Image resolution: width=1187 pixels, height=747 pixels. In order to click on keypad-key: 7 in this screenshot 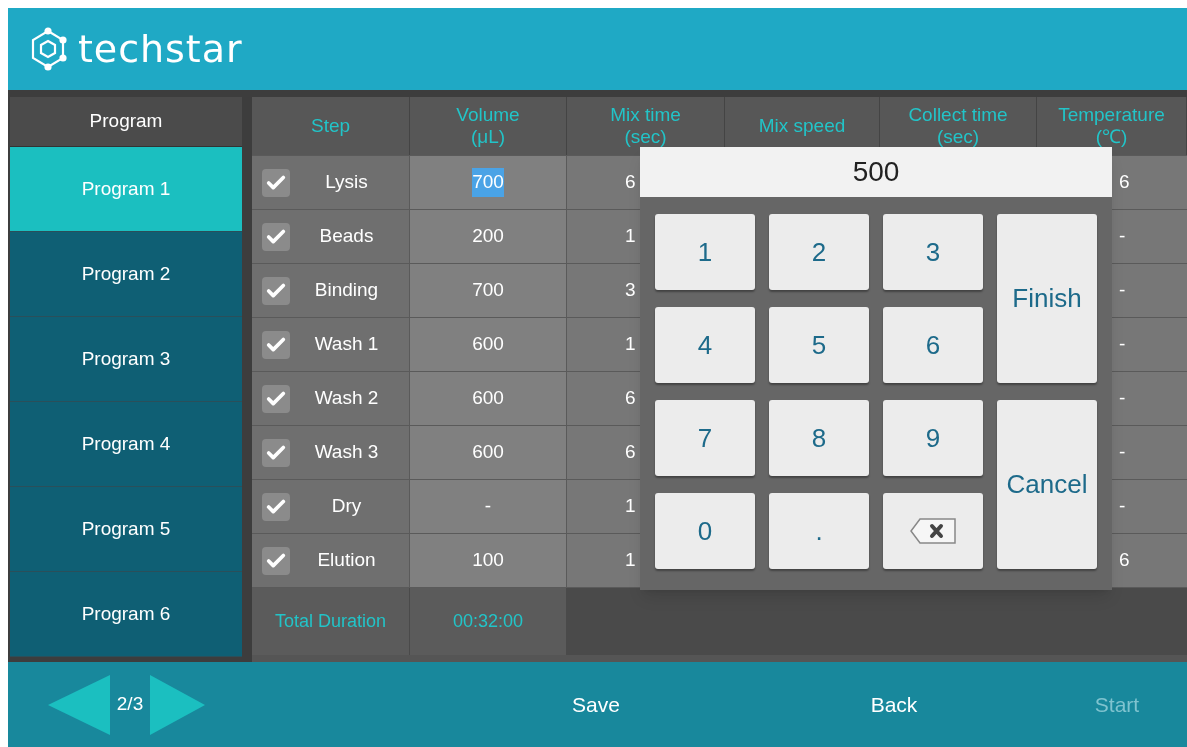, I will do `click(705, 438)`.